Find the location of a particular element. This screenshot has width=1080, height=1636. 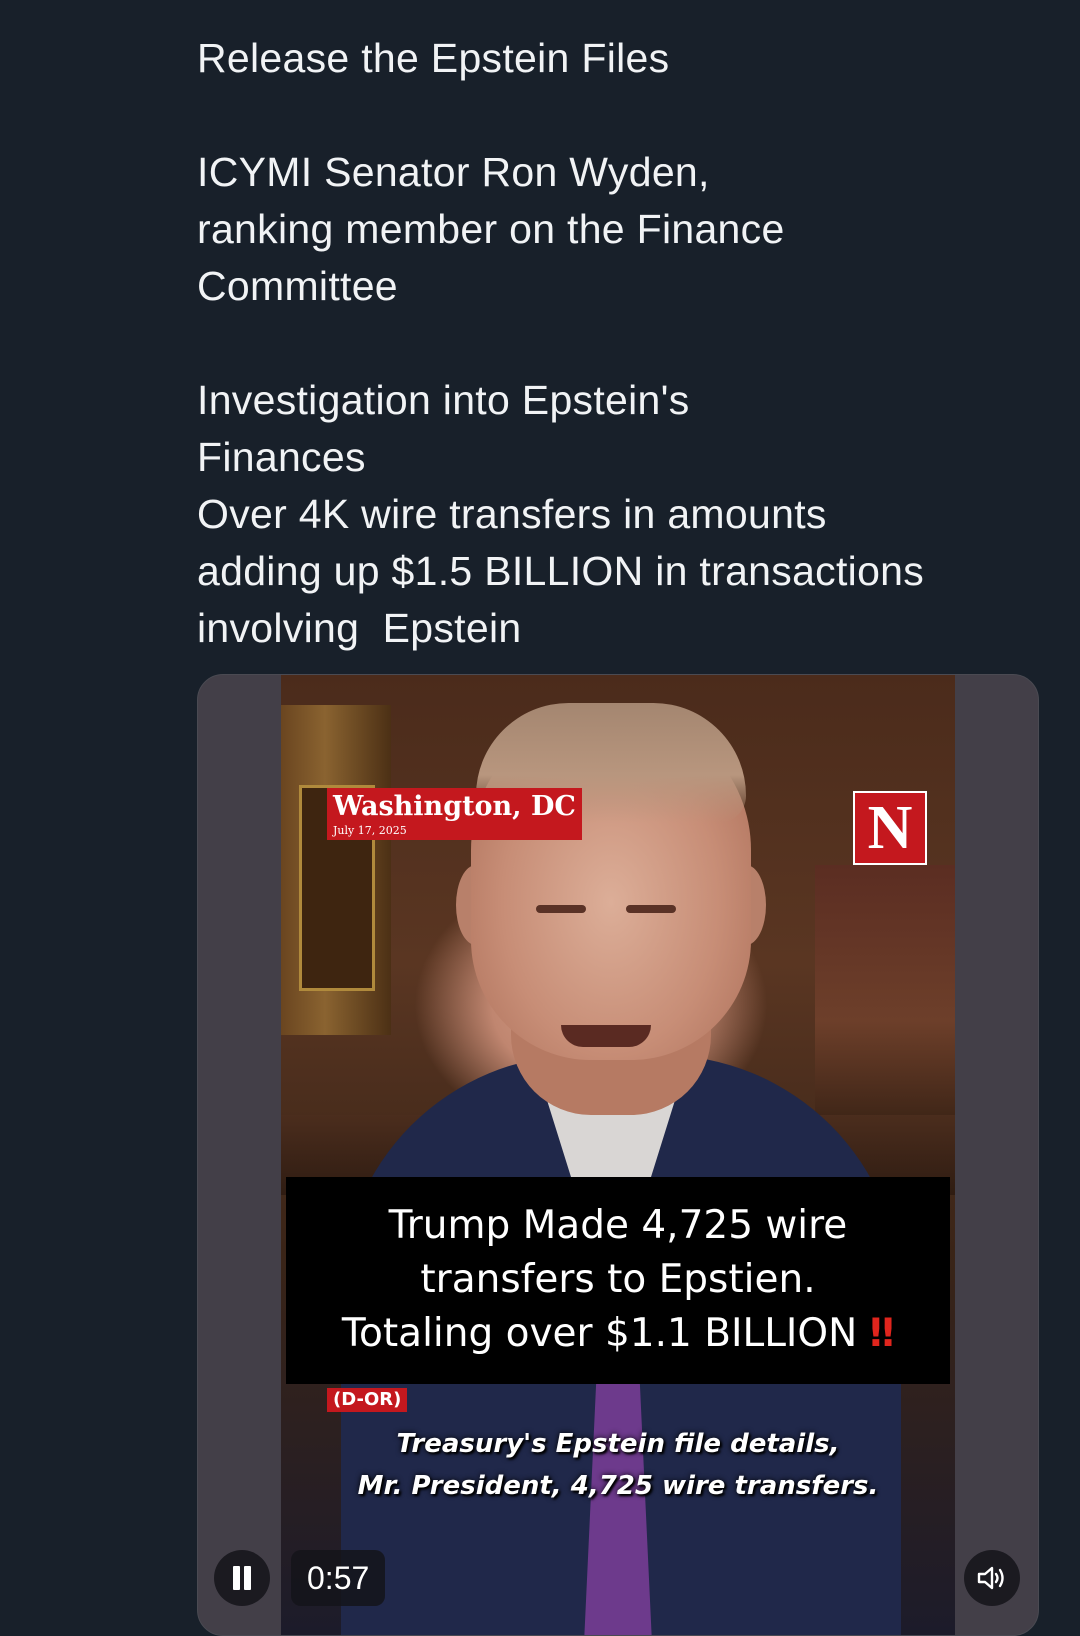

post-headline: Release the Epstein Files is located at coordinates (433, 58).